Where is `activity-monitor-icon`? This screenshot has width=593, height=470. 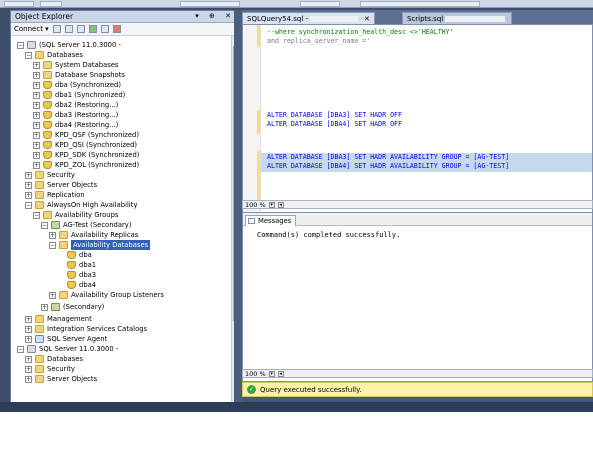 activity-monitor-icon is located at coordinates (116, 29).